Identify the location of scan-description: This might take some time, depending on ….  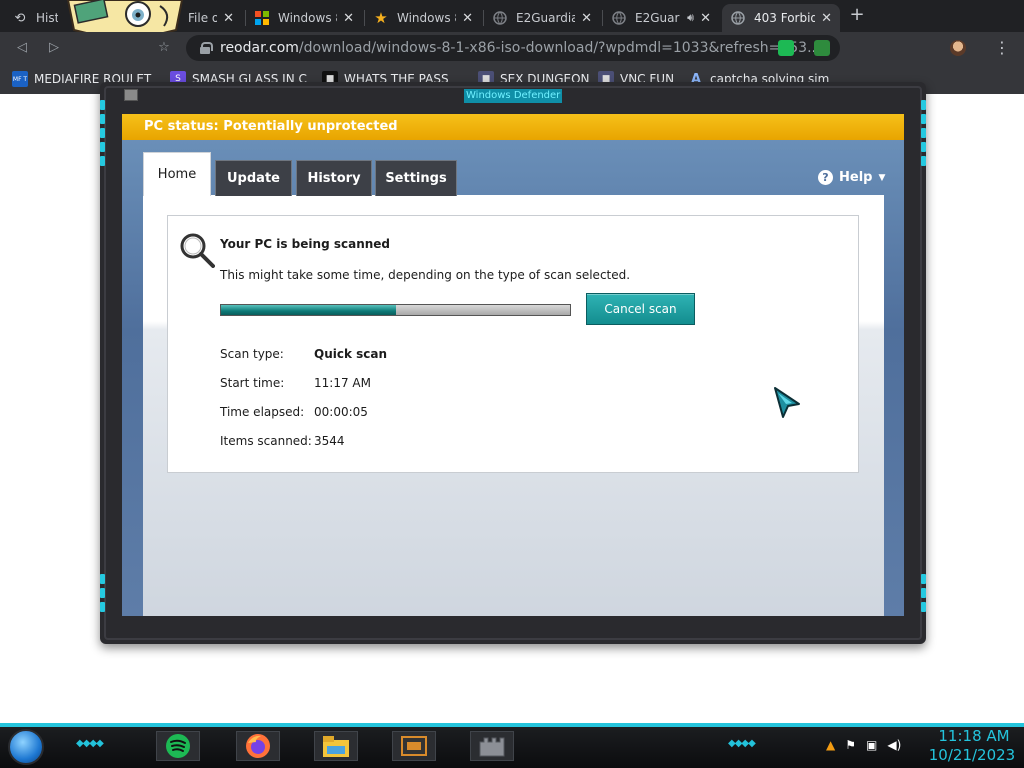
(425, 275).